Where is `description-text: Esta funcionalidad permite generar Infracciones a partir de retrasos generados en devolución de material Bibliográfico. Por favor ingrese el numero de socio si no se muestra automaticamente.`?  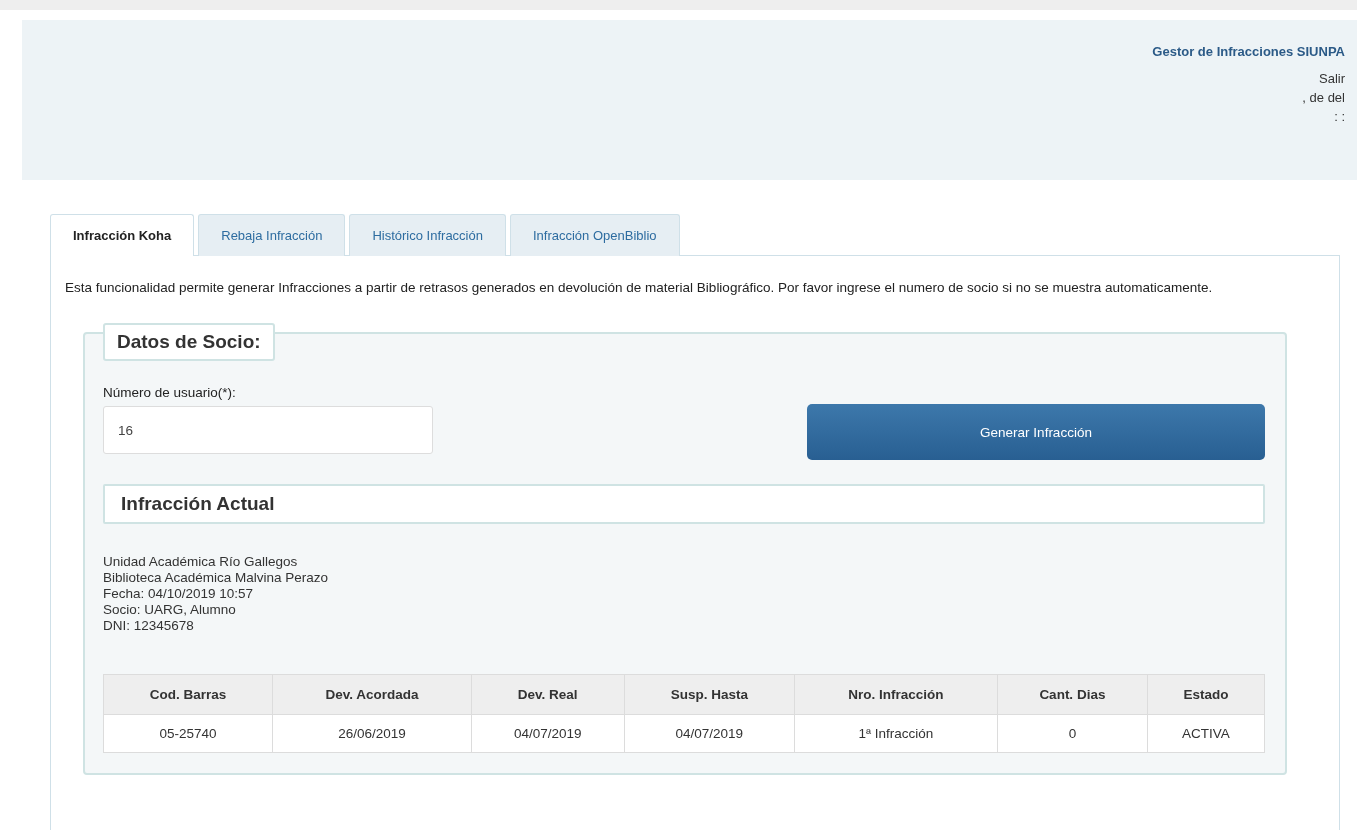 description-text: Esta funcionalidad permite generar Infracciones a partir de retrasos generados en devolución de material Bibliográfico. Por favor ingrese el numero de socio si no se muestra automaticamente. is located at coordinates (639, 288).